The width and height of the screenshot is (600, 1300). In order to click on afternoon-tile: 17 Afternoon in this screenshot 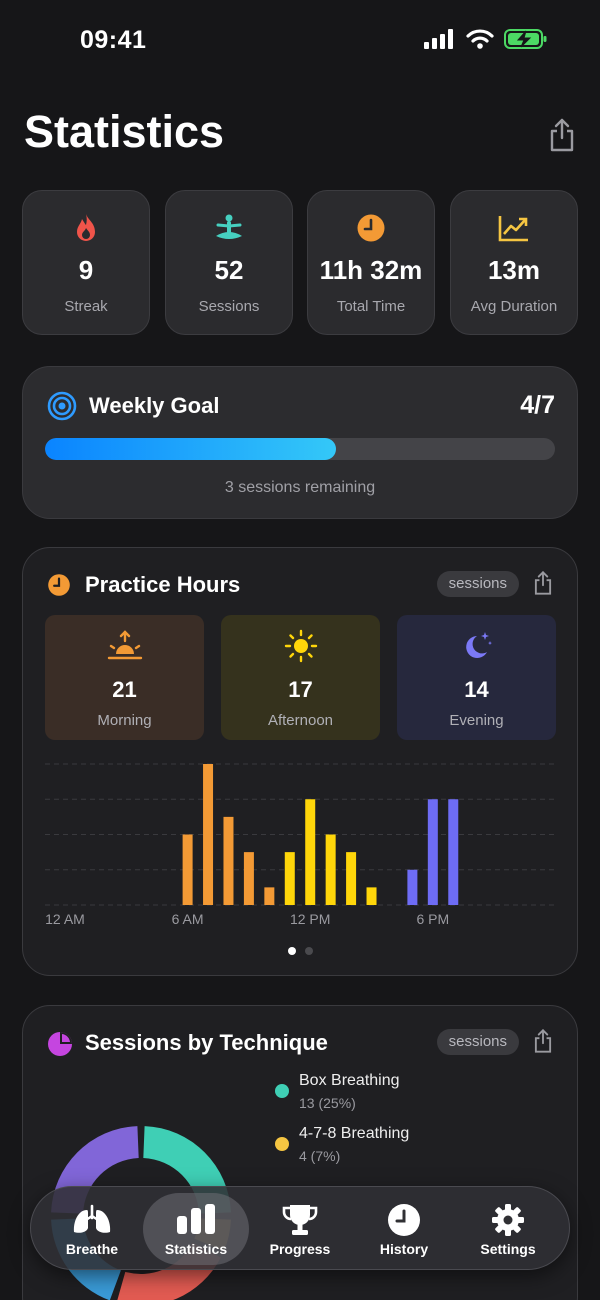, I will do `click(300, 677)`.